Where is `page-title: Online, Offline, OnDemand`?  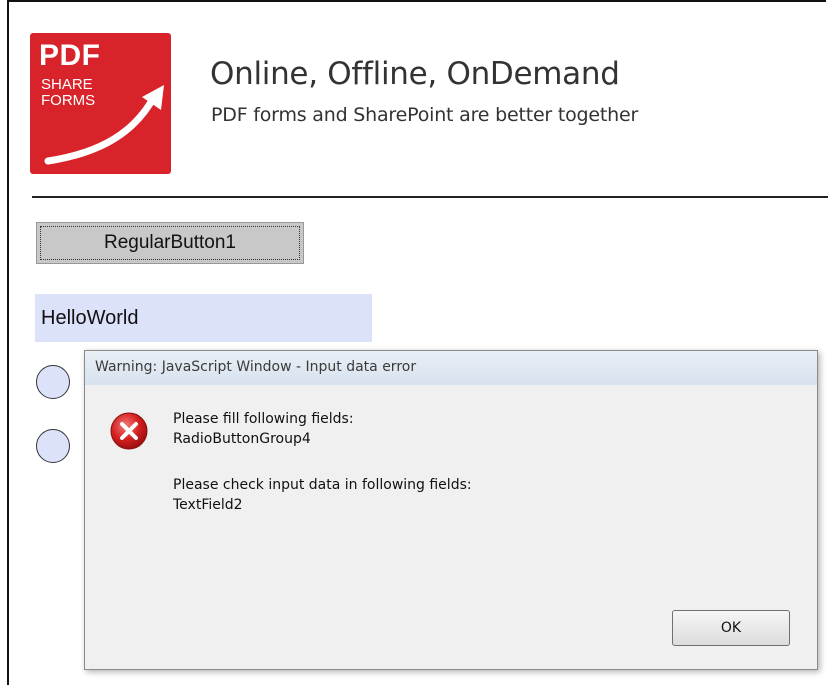 page-title: Online, Offline, OnDemand is located at coordinates (415, 74).